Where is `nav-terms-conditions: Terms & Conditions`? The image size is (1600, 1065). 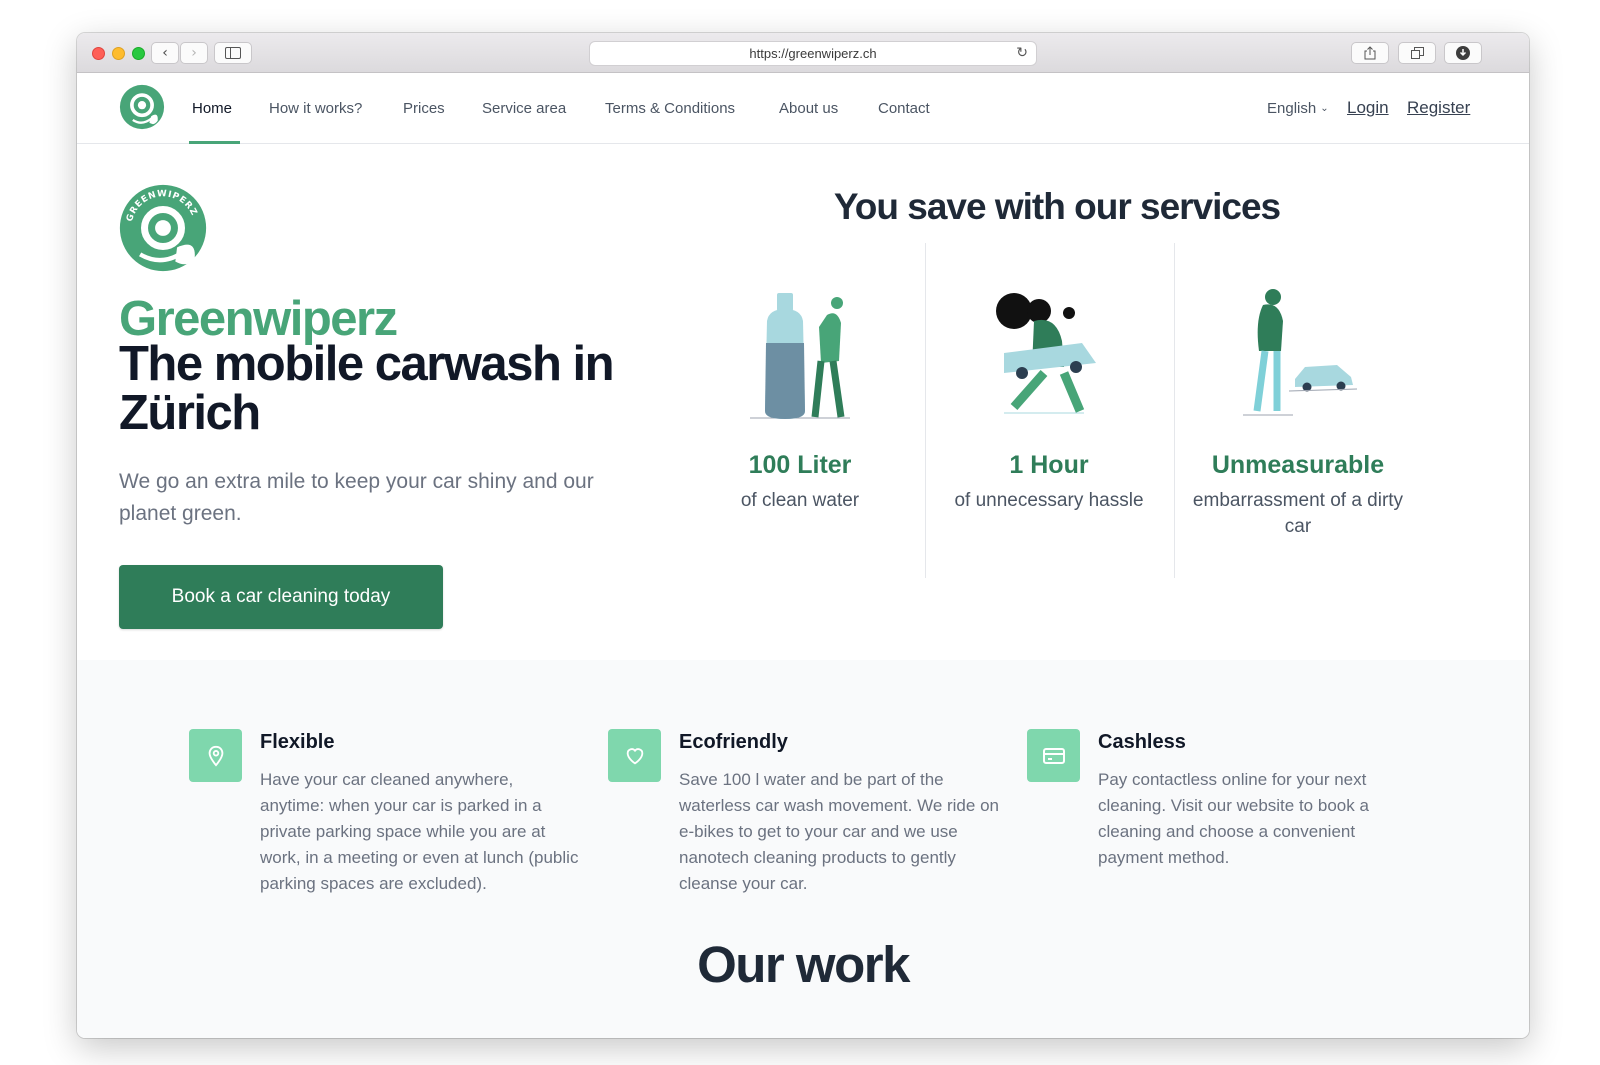 nav-terms-conditions: Terms & Conditions is located at coordinates (670, 108).